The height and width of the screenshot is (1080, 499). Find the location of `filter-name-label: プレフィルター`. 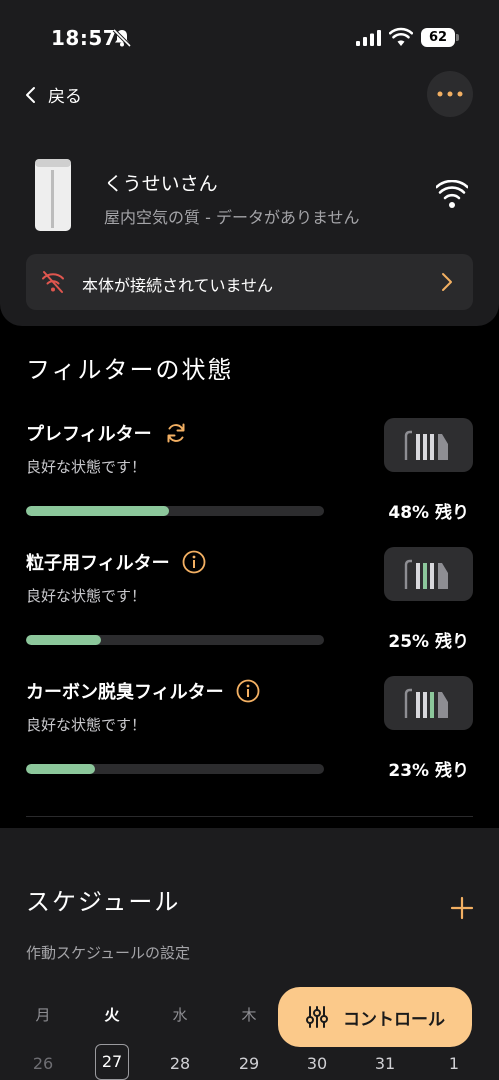

filter-name-label: プレフィルター is located at coordinates (89, 434).